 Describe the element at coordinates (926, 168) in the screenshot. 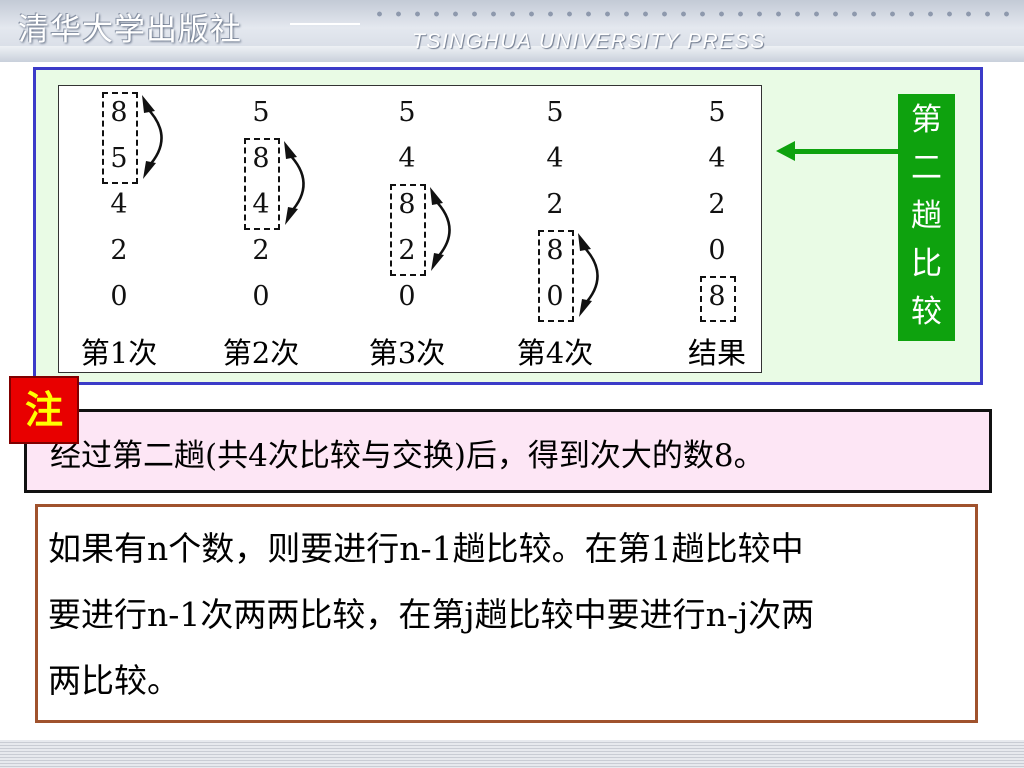

I see `pass-tag-char: 二` at that location.